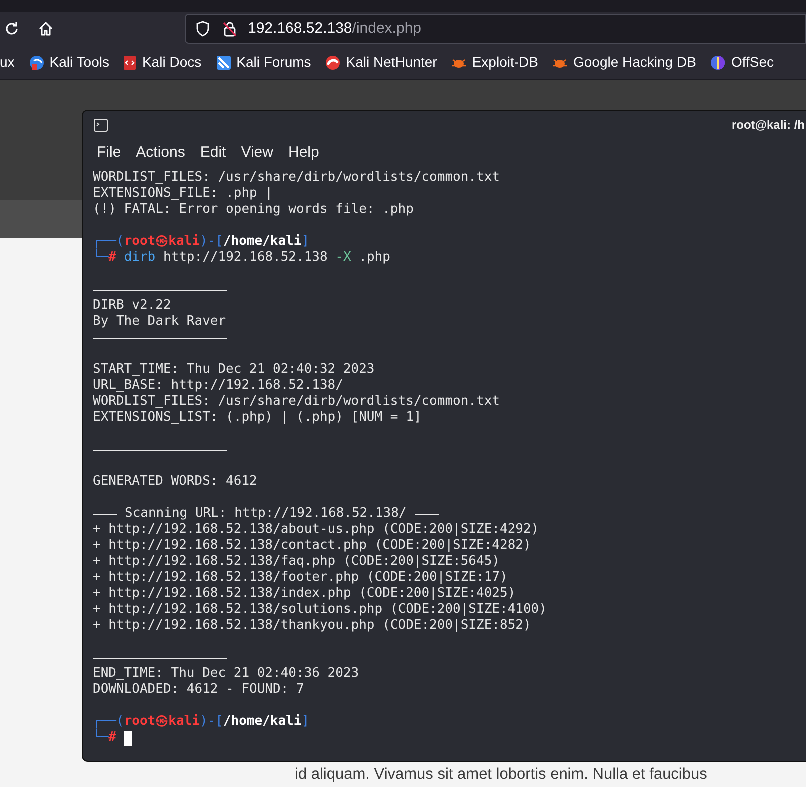 This screenshot has height=787, width=806. I want to click on terminal-line: EXTENSIONS_FILE: .php |, so click(183, 193).